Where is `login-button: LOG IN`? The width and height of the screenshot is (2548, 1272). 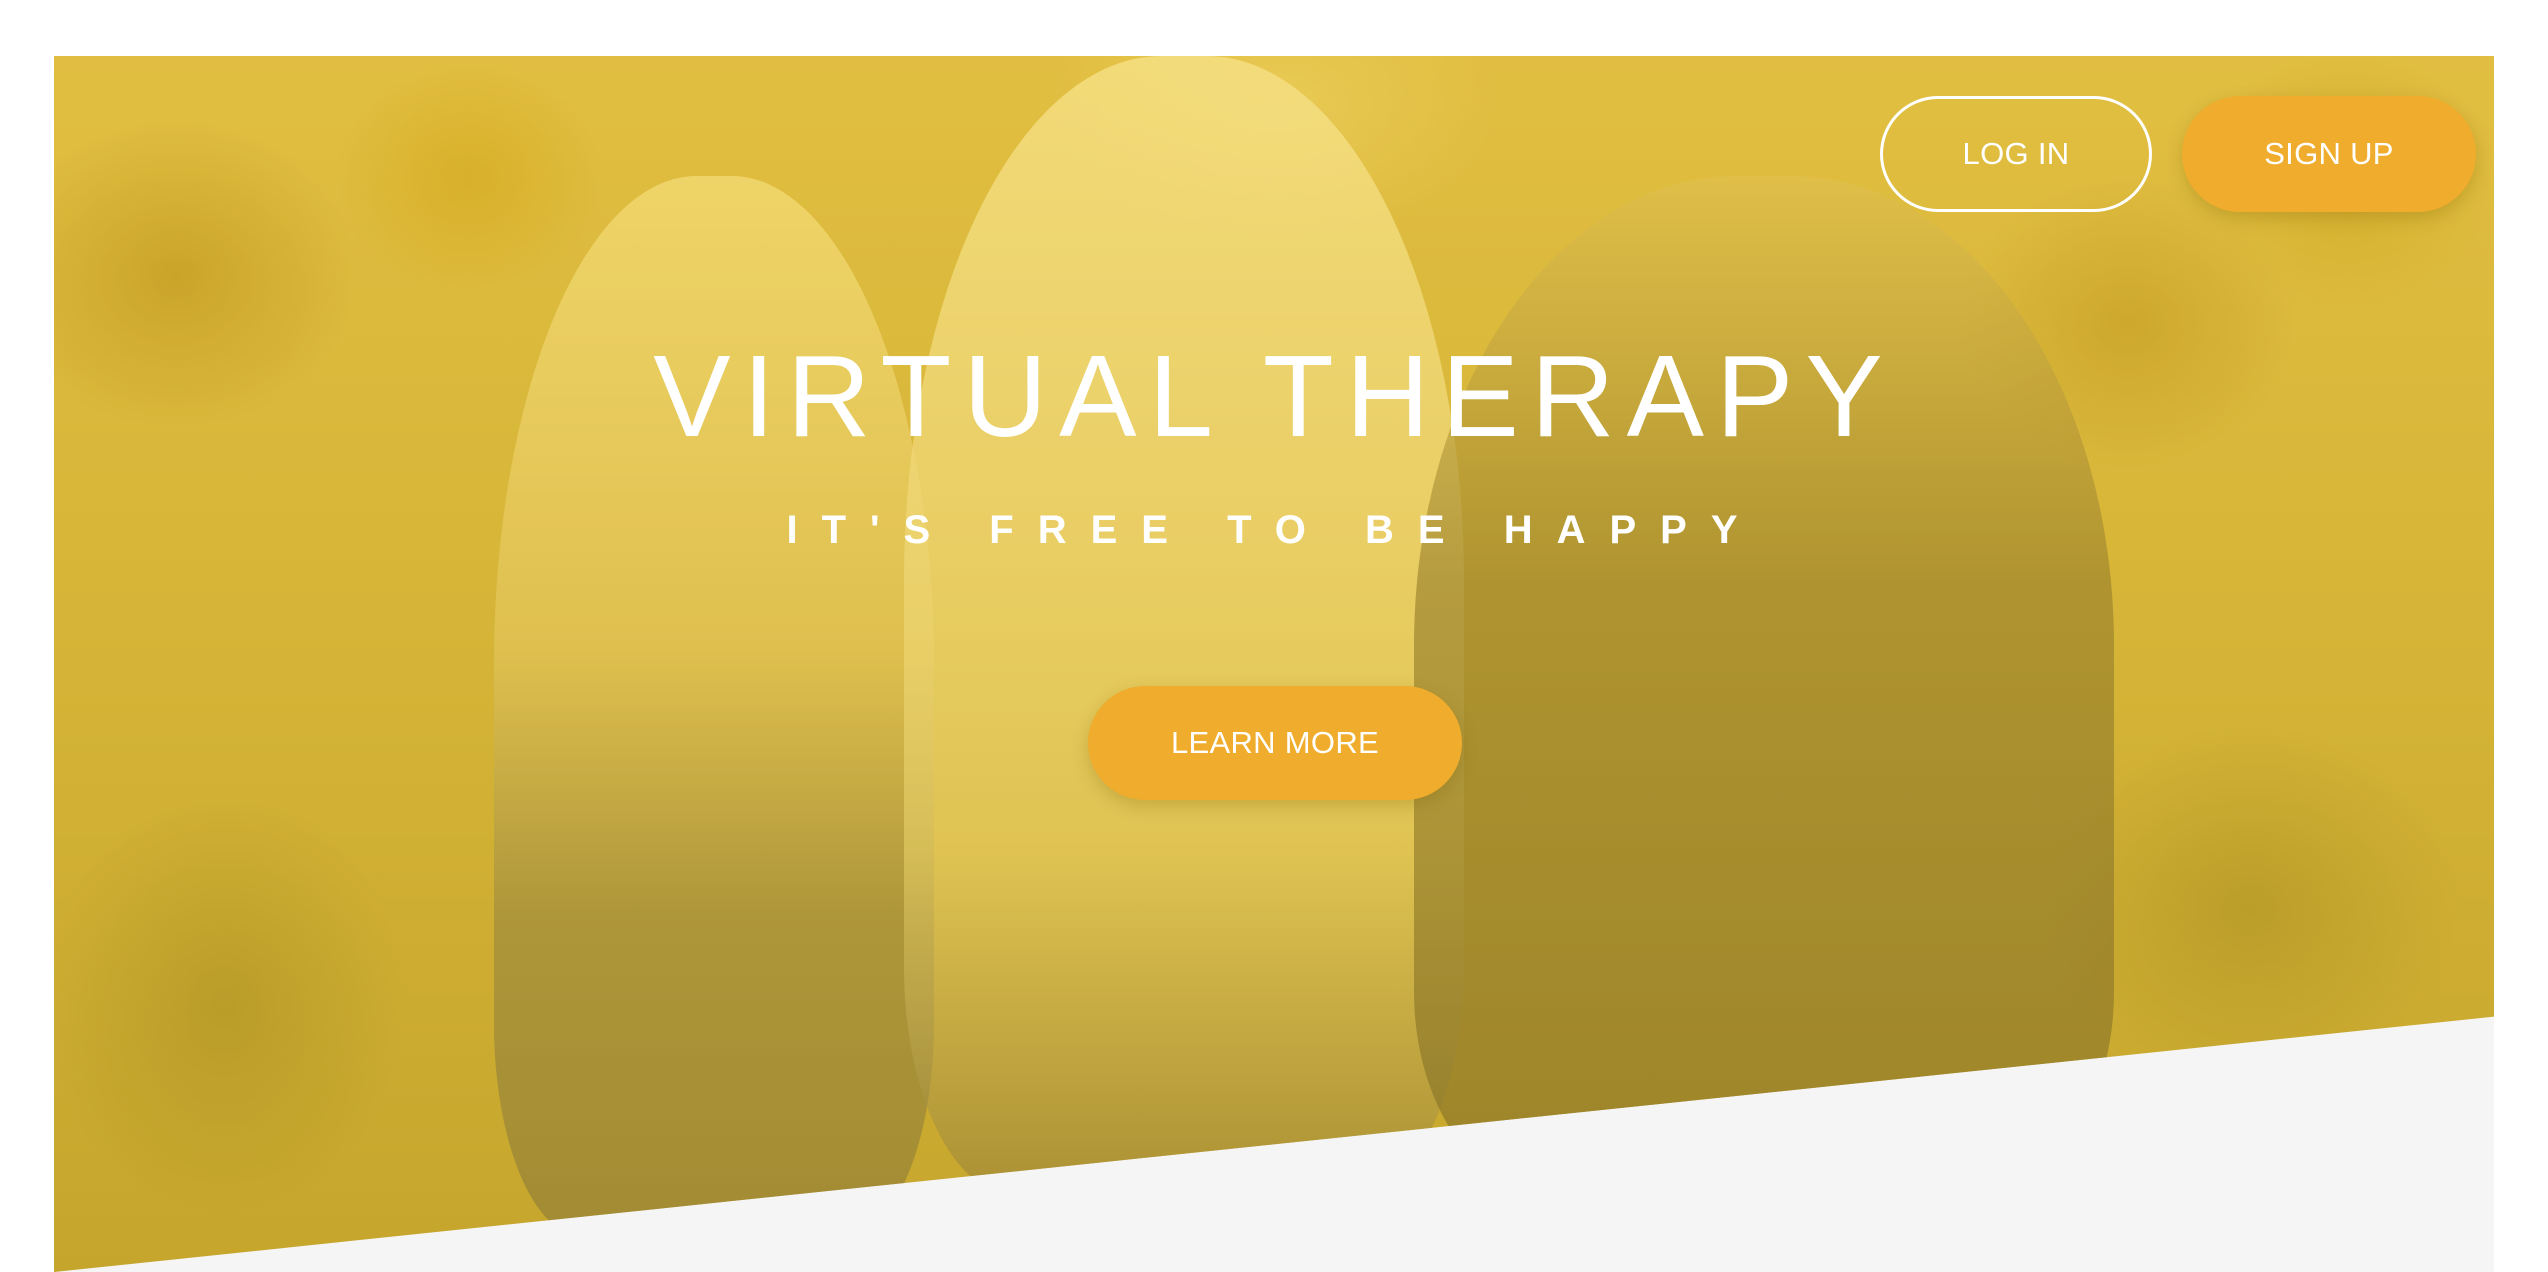
login-button: LOG IN is located at coordinates (2016, 154).